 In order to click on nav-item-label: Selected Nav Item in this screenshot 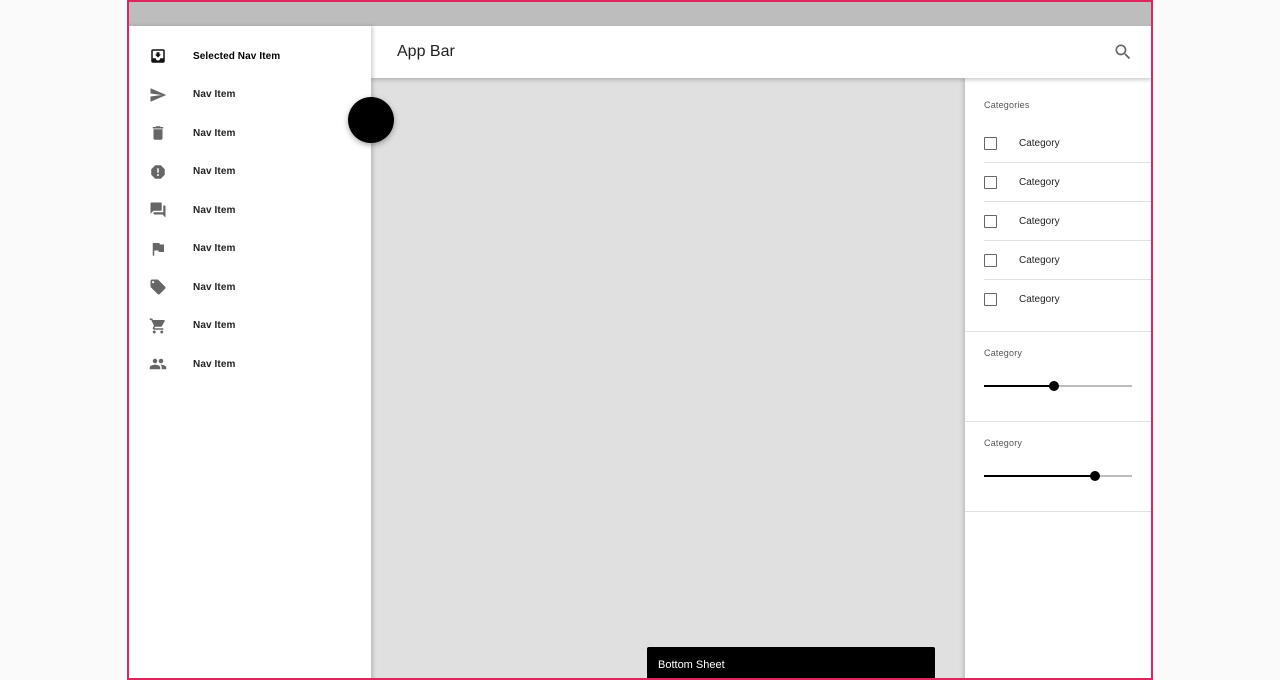, I will do `click(237, 56)`.